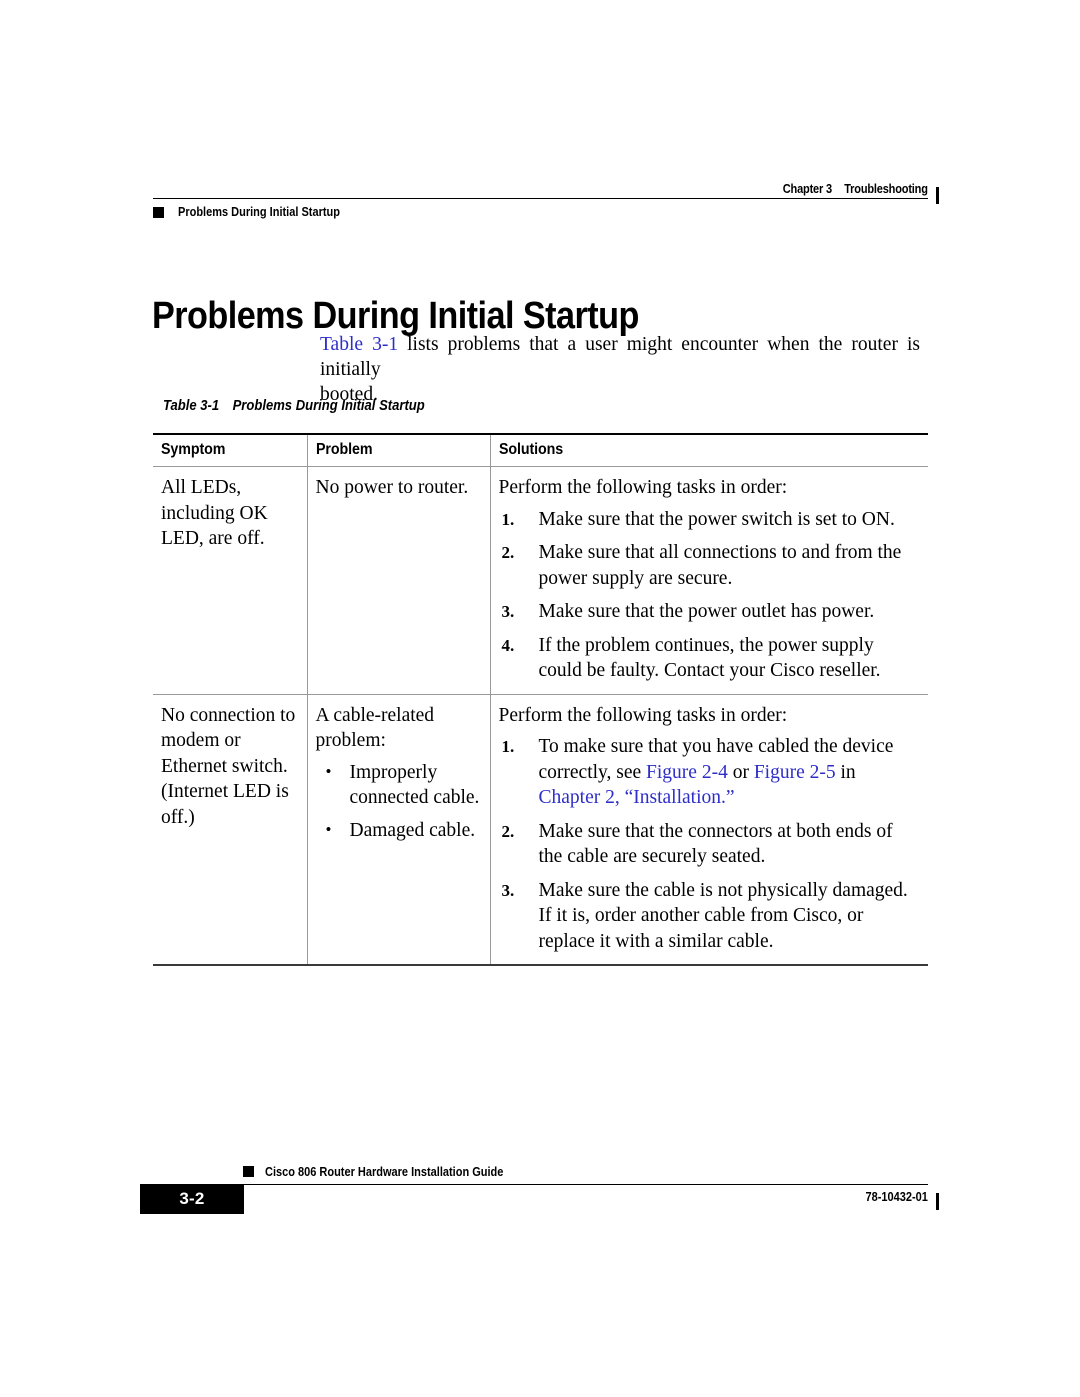  Describe the element at coordinates (540, 186) in the screenshot. I see `running-header-right: Chapter 3 Troubleshooting` at that location.